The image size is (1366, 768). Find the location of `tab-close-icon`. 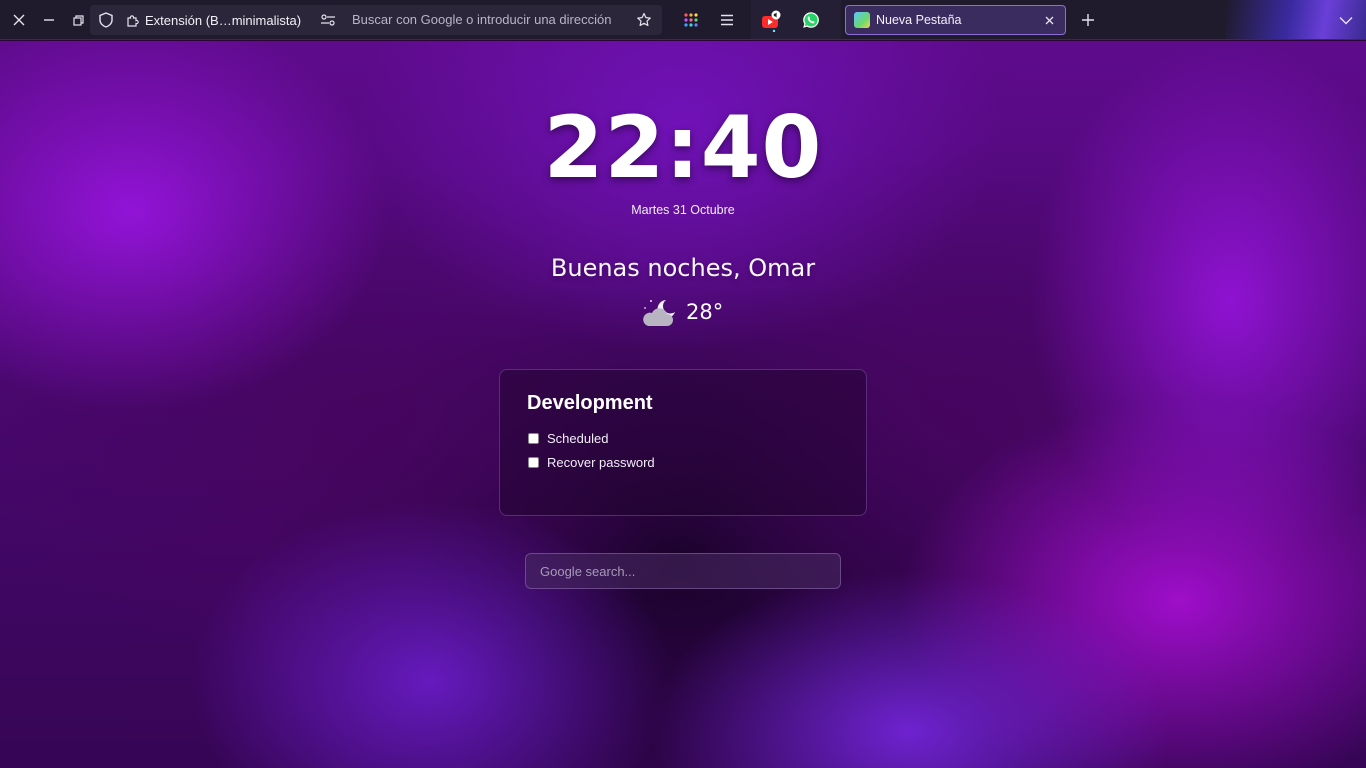

tab-close-icon is located at coordinates (1049, 20).